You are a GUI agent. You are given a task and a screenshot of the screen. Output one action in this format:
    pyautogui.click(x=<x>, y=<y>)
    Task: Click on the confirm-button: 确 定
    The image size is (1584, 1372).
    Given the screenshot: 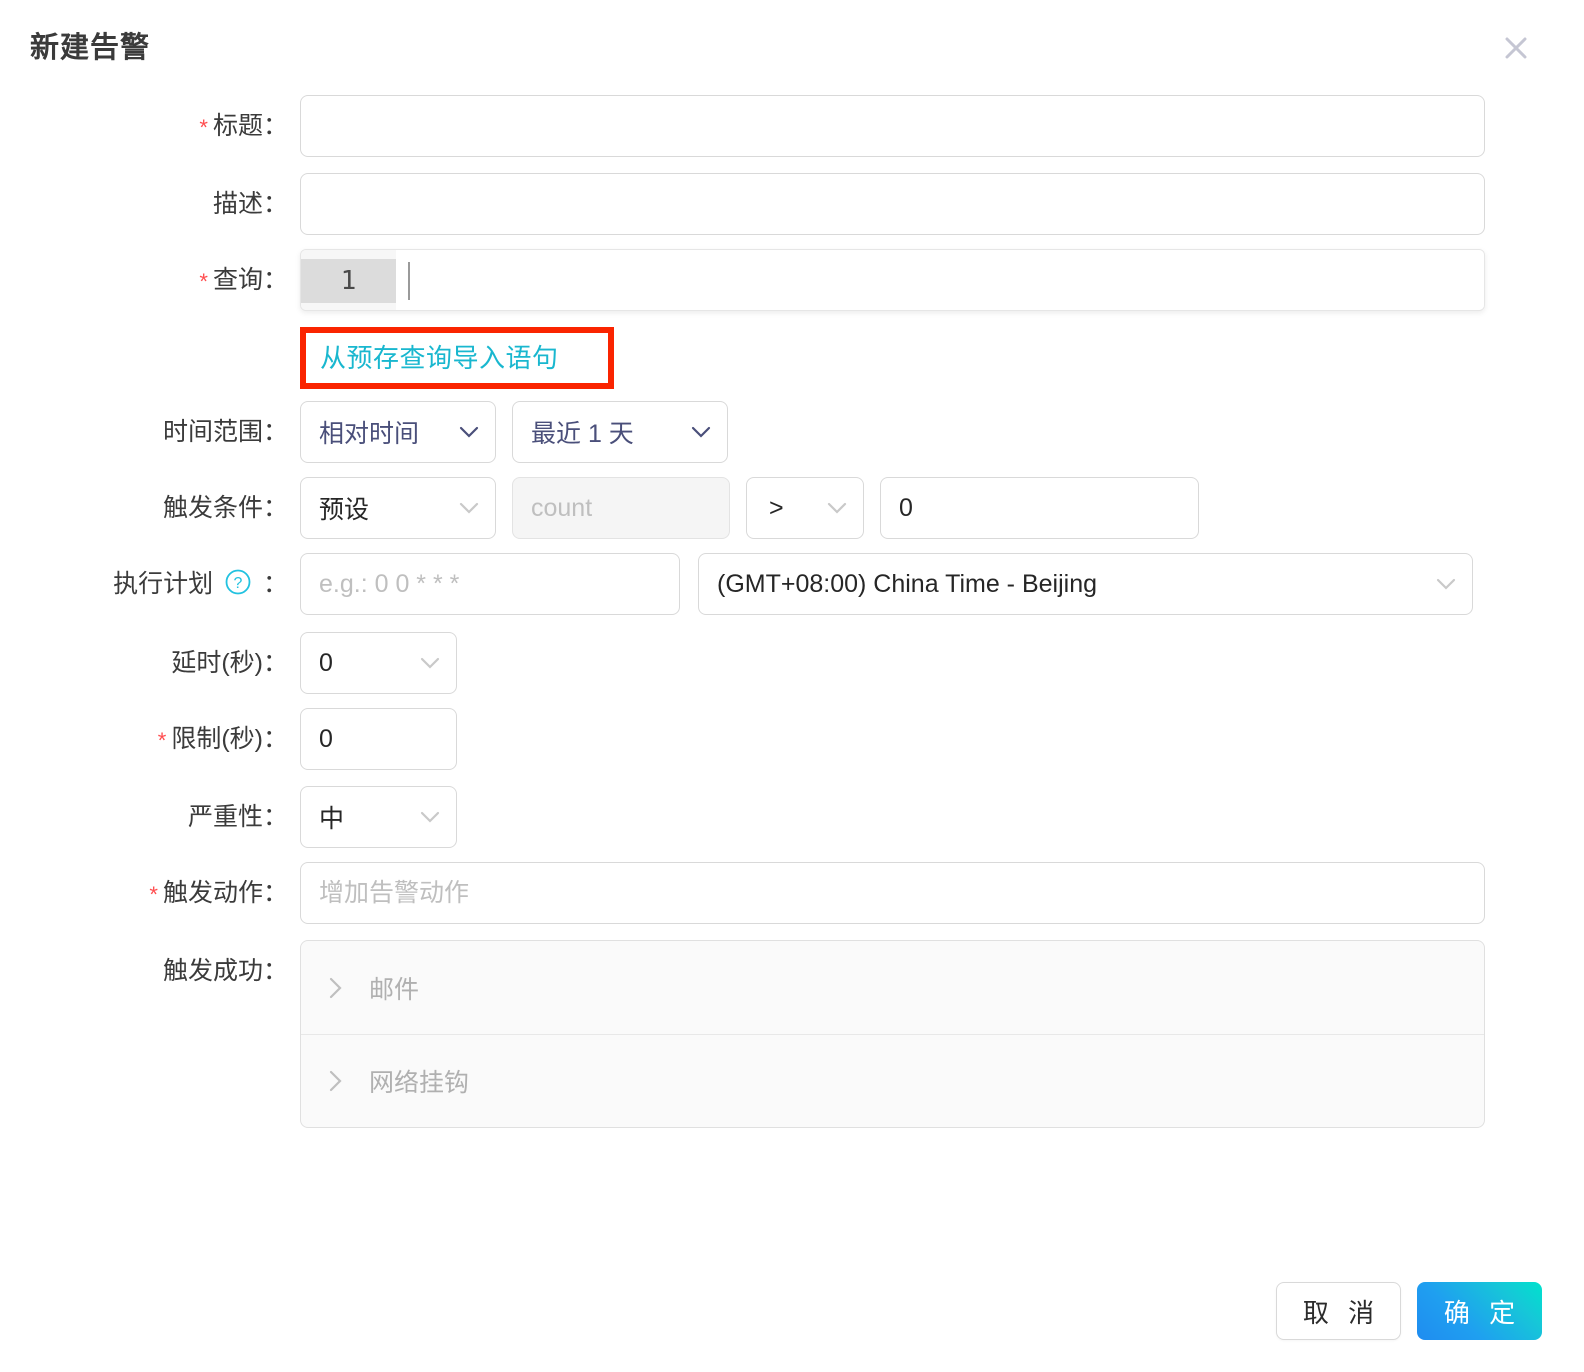 What is the action you would take?
    pyautogui.click(x=1479, y=1311)
    